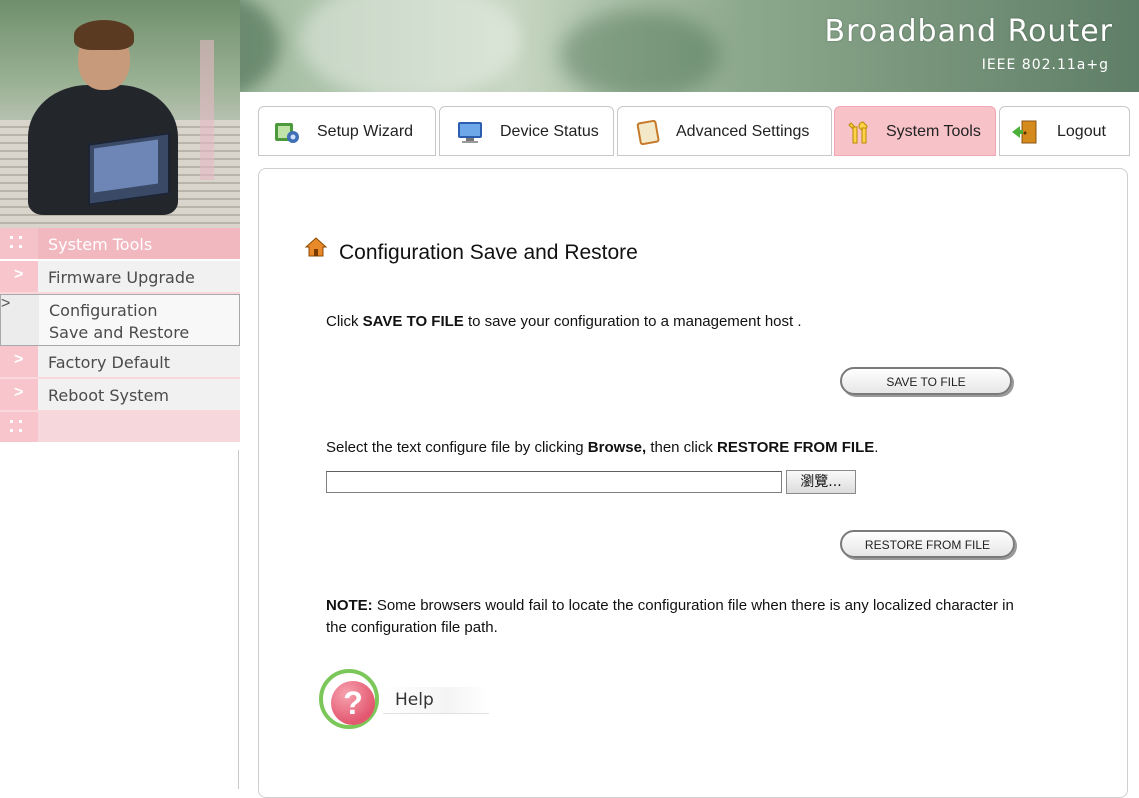 The height and width of the screenshot is (798, 1139). Describe the element at coordinates (414, 700) in the screenshot. I see `help-label: Help` at that location.